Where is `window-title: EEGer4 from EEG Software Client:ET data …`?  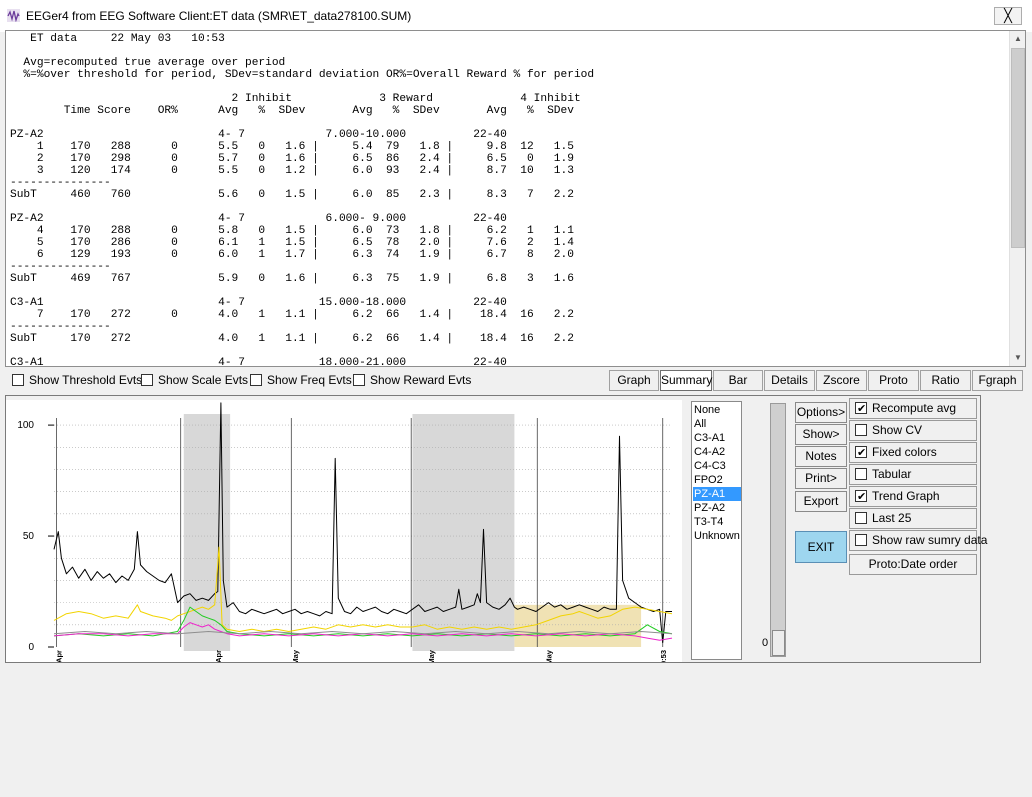 window-title: EEGer4 from EEG Software Client:ET data … is located at coordinates (219, 16).